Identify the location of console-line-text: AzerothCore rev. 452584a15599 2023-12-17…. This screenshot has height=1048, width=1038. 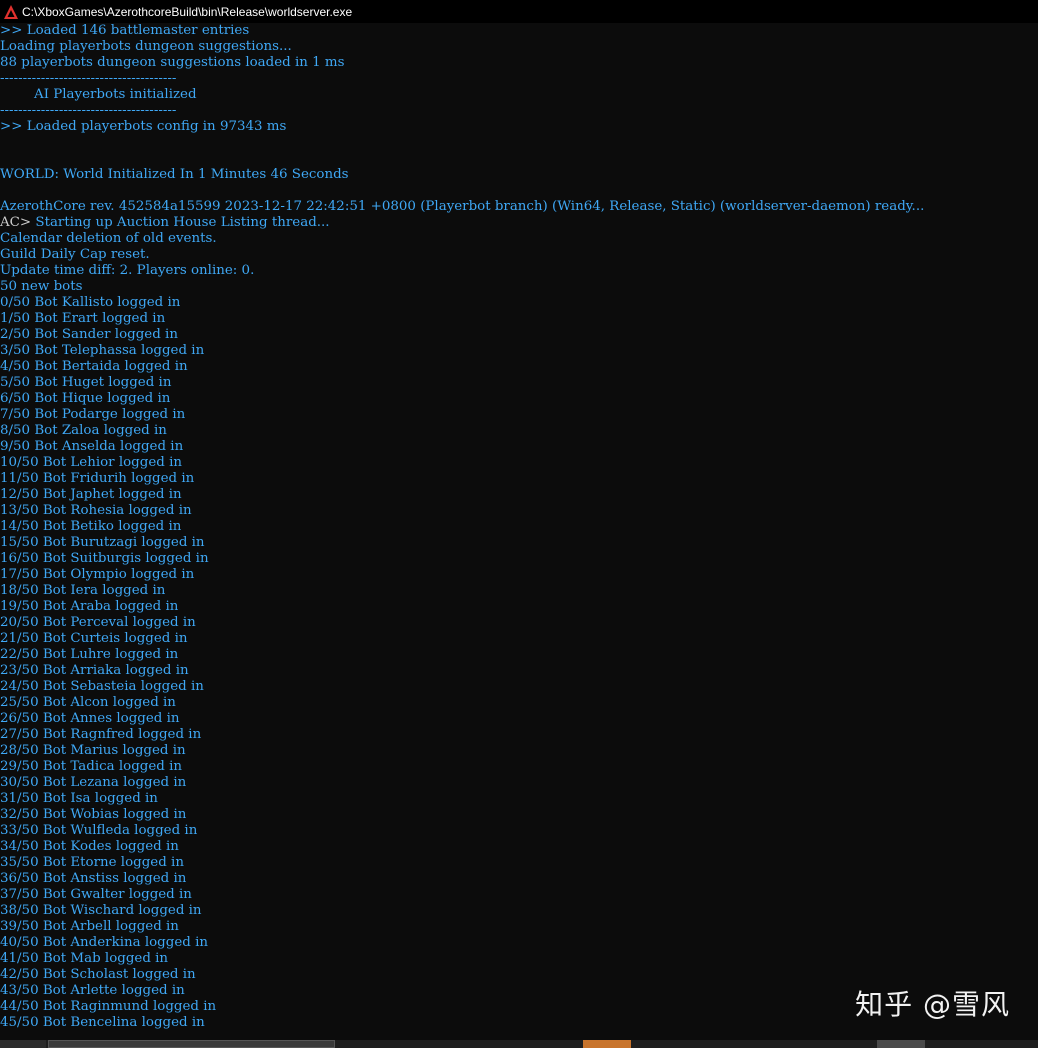
(462, 206).